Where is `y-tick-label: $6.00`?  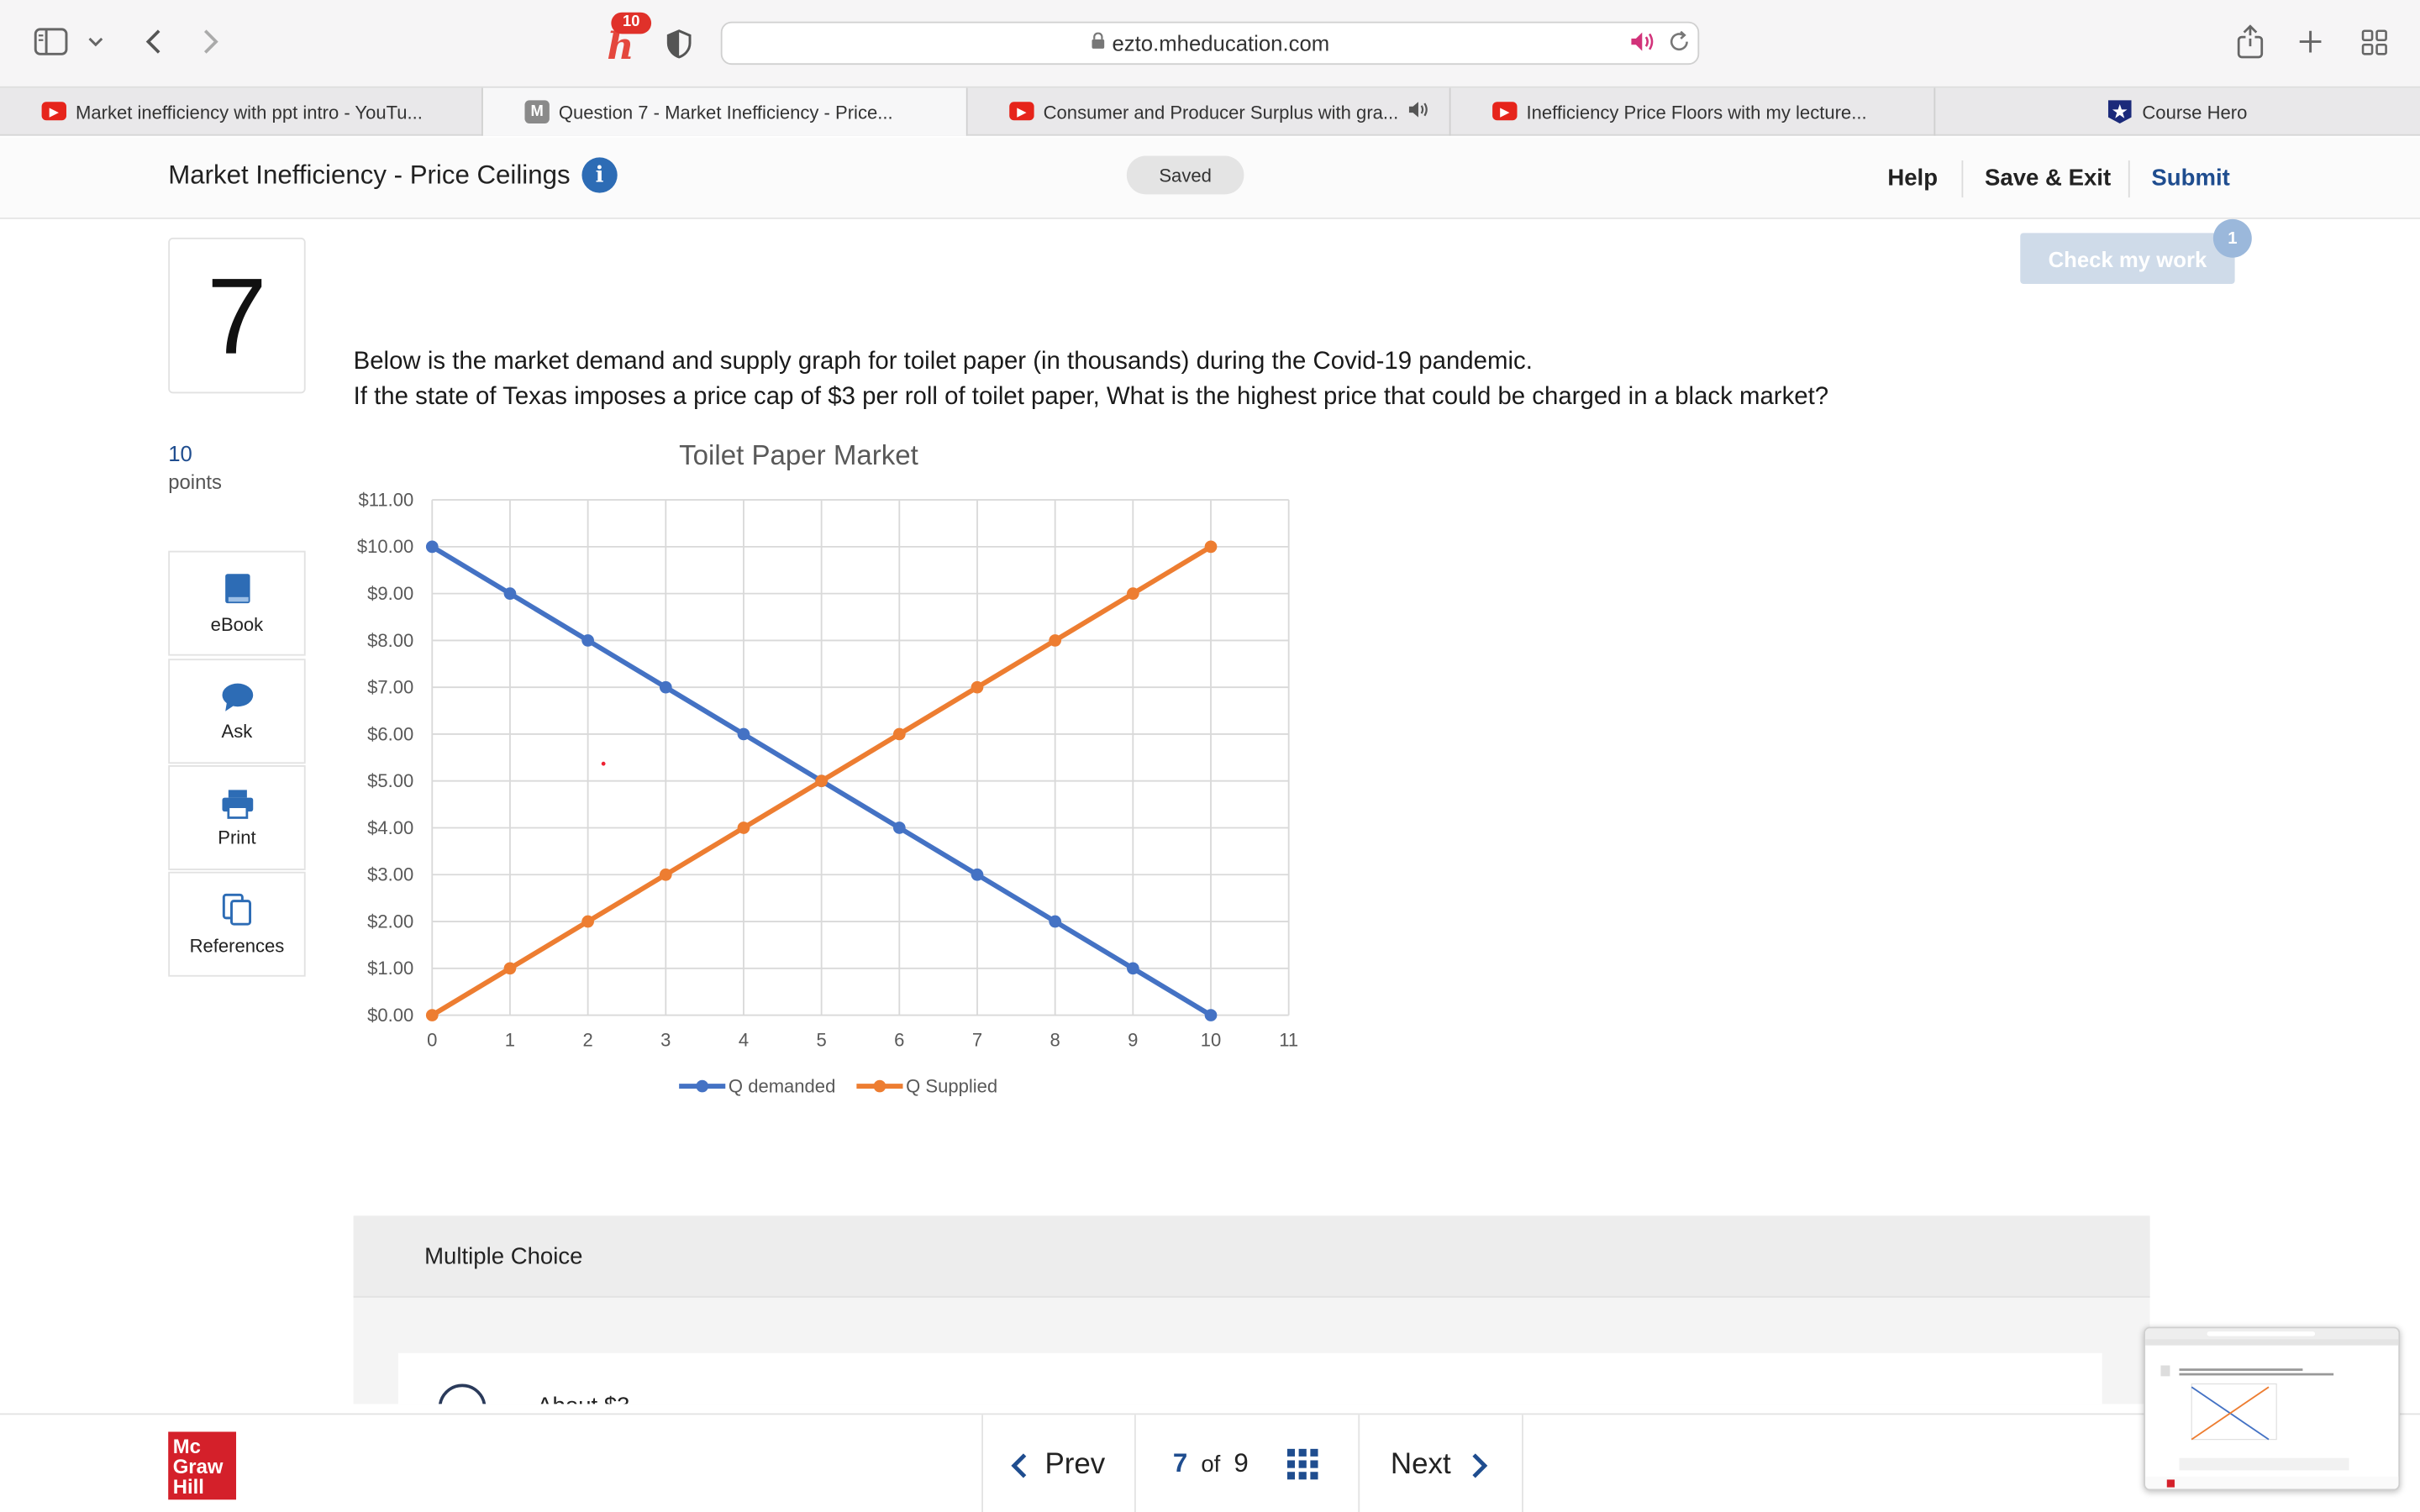 y-tick-label: $6.00 is located at coordinates (390, 733).